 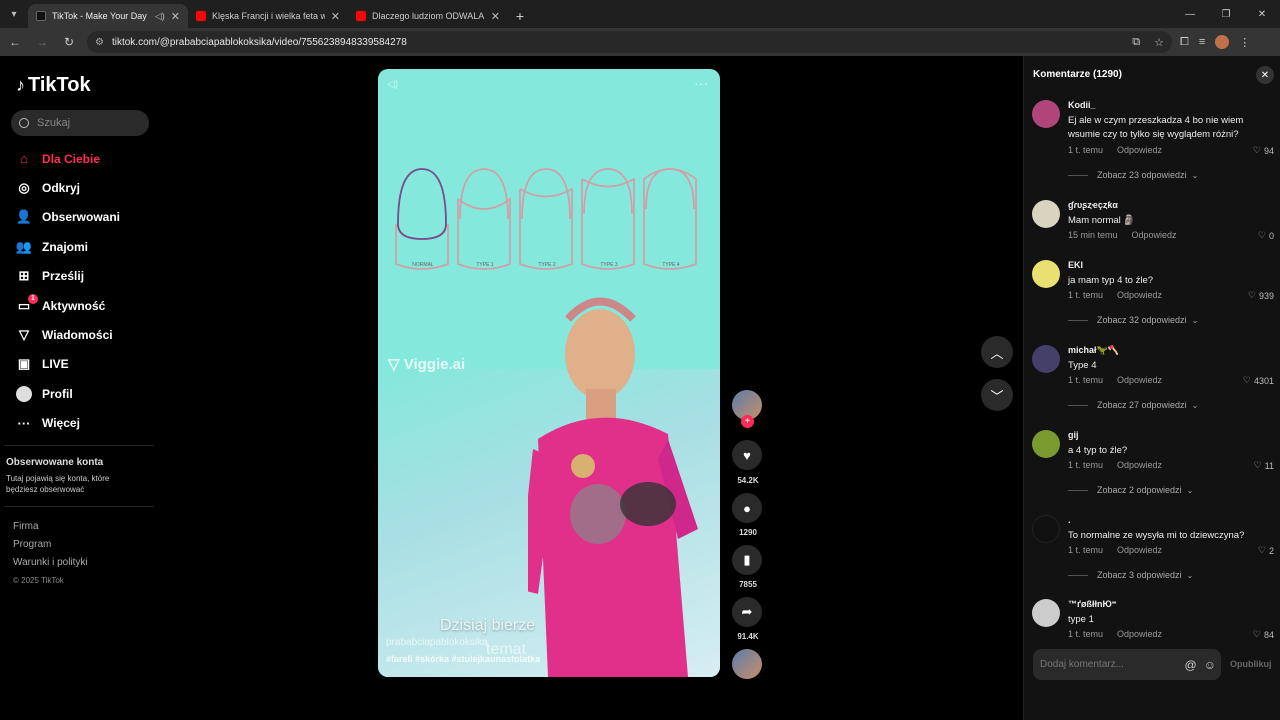 I want to click on volume-icon: ◁), so click(x=392, y=84).